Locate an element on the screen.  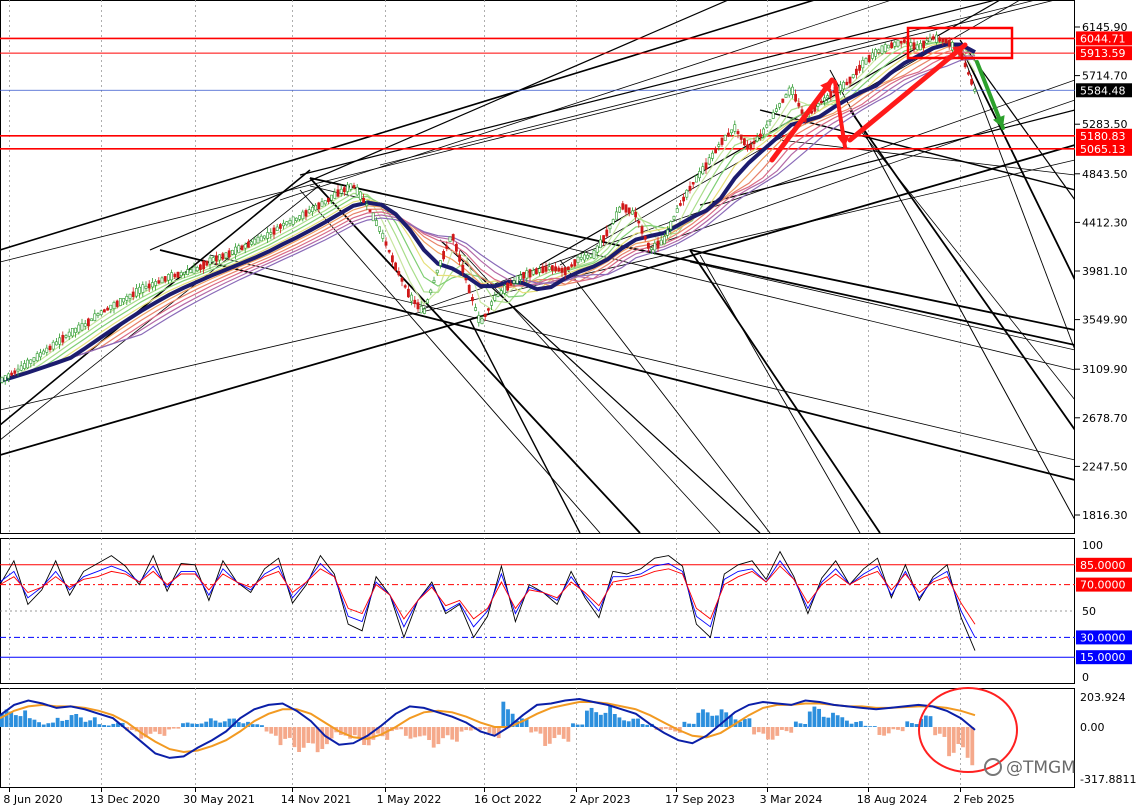
oscillator-axis: 85.0000 70.0000 30.0000 15.0000 100 50 0 is located at coordinates (1104, 611).